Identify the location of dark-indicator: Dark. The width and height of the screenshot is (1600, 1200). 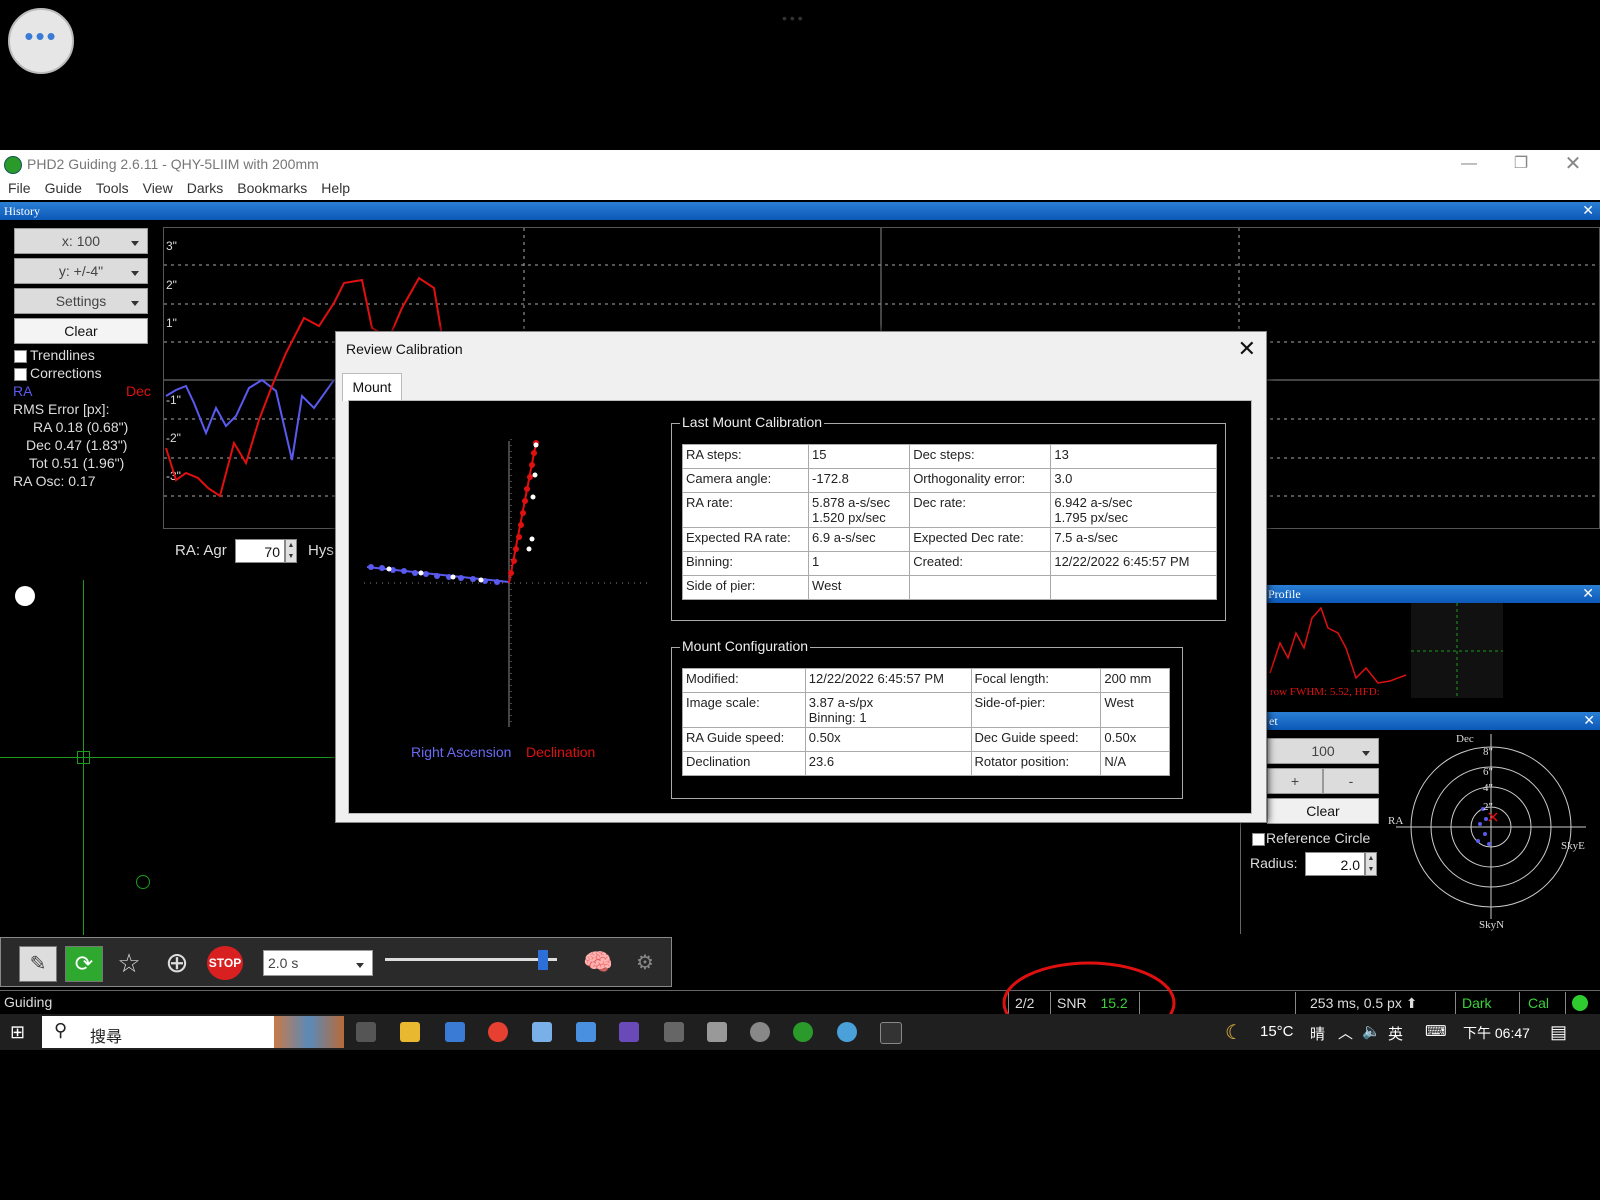
(1487, 1003).